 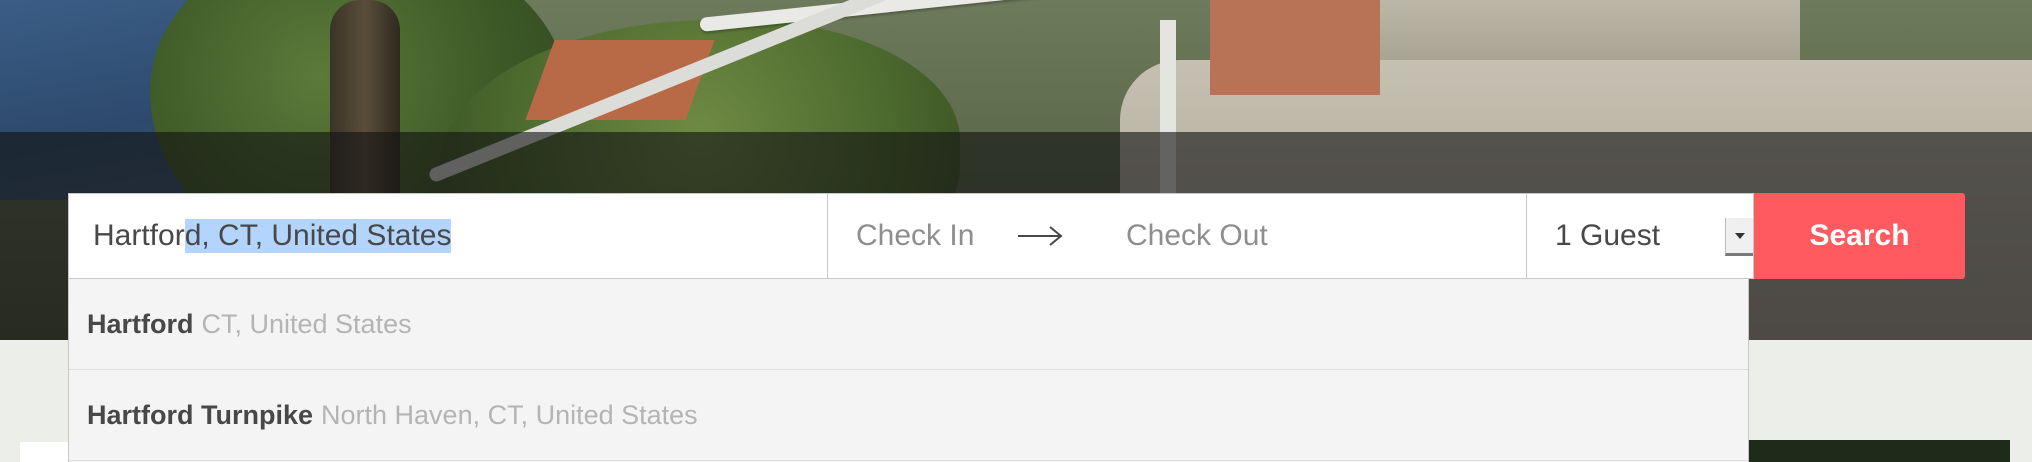 What do you see at coordinates (200, 414) in the screenshot?
I see `suggestion-primary: Hartford Turnpike` at bounding box center [200, 414].